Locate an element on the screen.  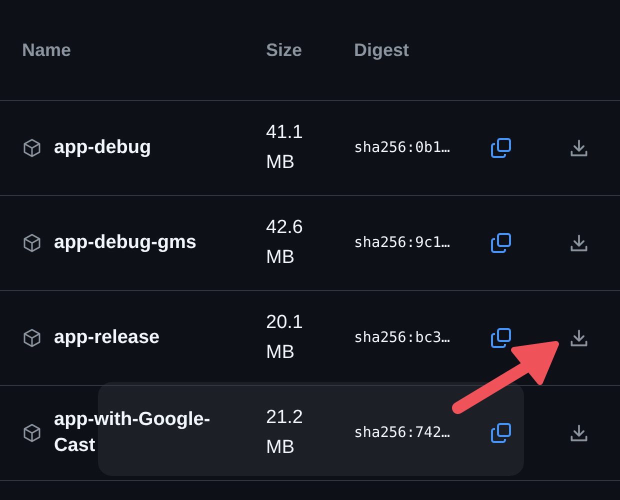
artifact-name: app-with-Google-Cast is located at coordinates (133, 433).